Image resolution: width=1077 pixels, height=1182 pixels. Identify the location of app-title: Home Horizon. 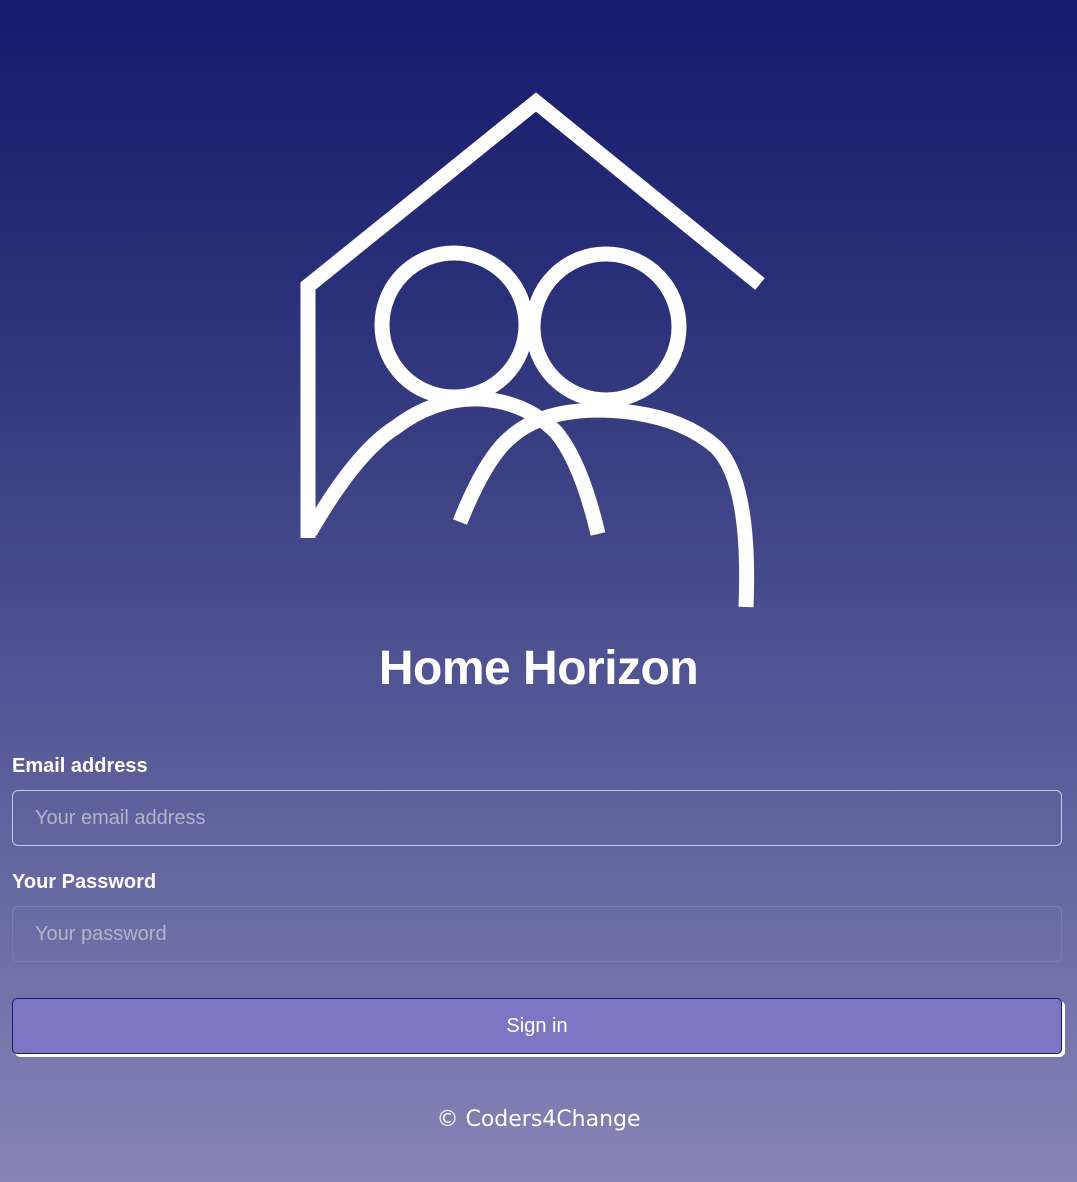
(538, 668).